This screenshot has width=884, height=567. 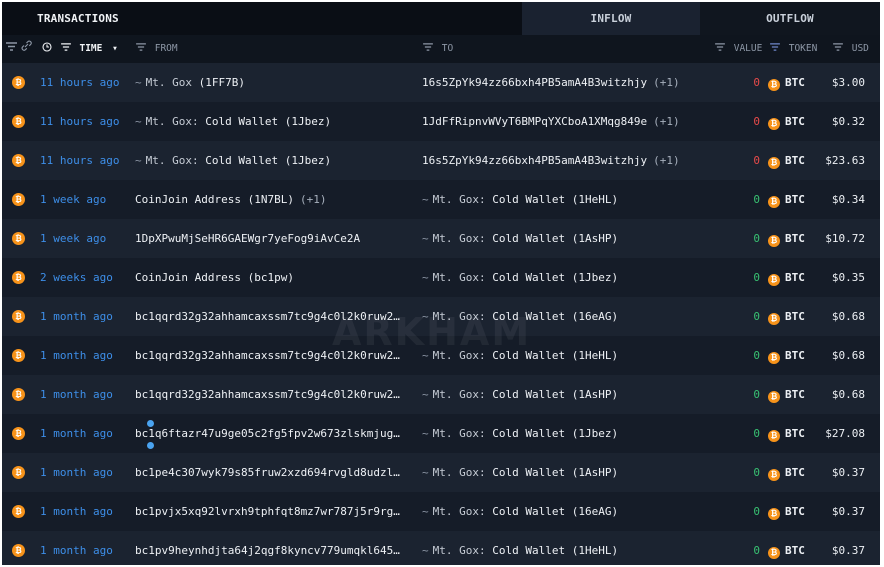 What do you see at coordinates (157, 49) in the screenshot?
I see `from-column-header: FROM` at bounding box center [157, 49].